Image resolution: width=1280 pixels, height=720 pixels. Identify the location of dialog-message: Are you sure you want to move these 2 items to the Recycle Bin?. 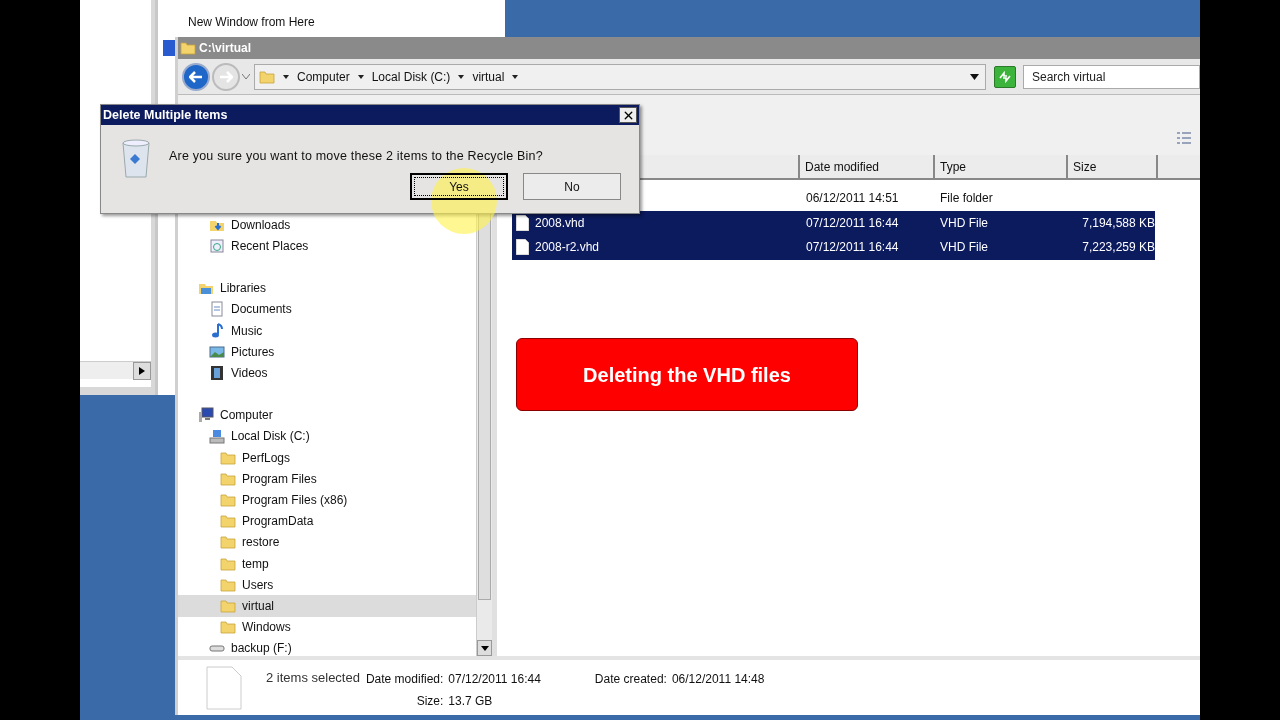
(356, 156).